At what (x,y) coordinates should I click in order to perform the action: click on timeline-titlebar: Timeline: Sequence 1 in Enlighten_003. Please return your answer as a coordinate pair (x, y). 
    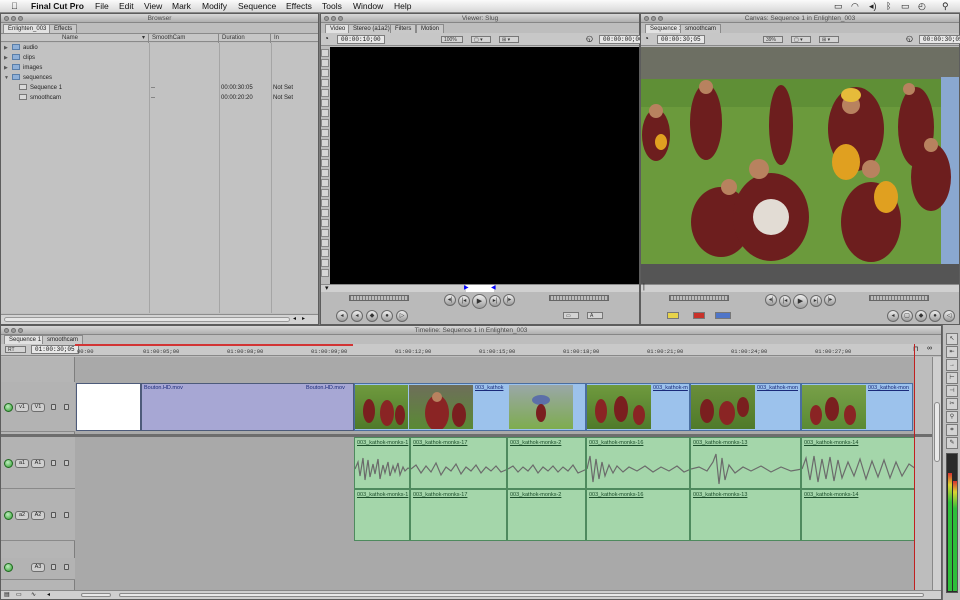
    Looking at the image, I should click on (471, 330).